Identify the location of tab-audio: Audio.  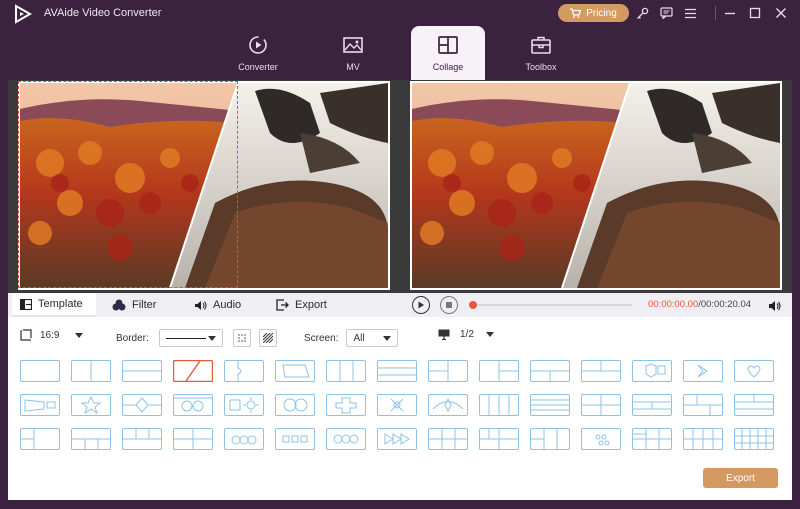
(217, 305).